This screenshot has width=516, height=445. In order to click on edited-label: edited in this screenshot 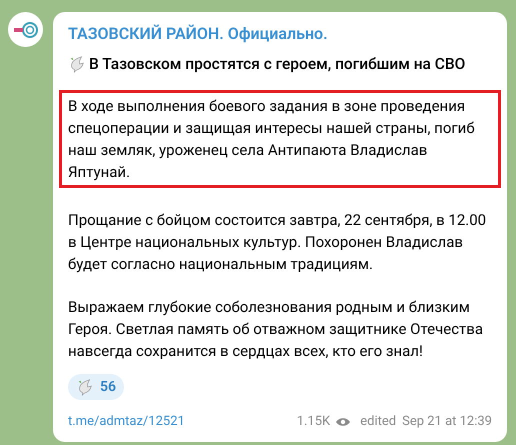, I will do `click(378, 422)`.